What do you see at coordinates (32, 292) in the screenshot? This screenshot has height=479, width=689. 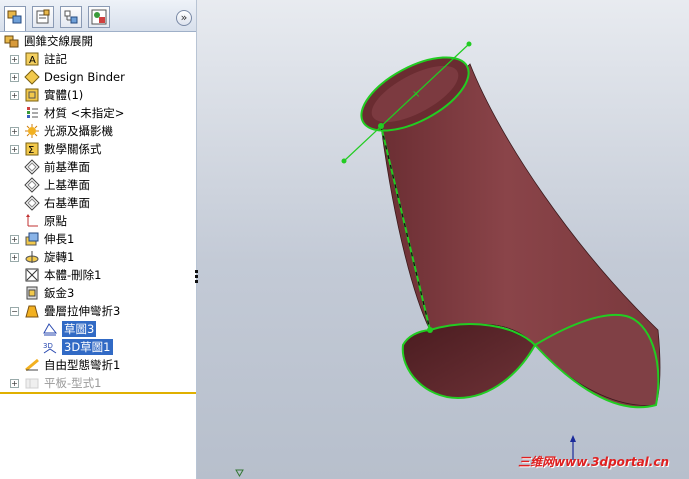 I see `sheet-metal-icon` at bounding box center [32, 292].